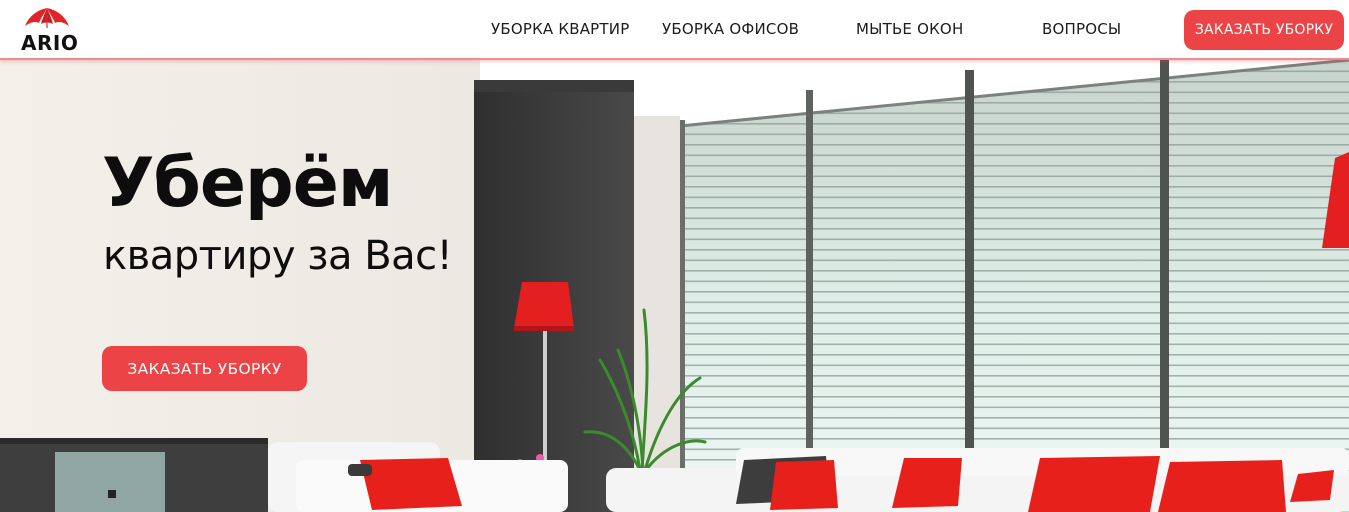 The height and width of the screenshot is (512, 1349). I want to click on hero-order-button: ЗАКАЗАТЬ УБОРКУ, so click(204, 368).